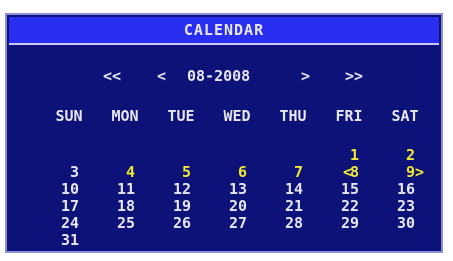 The width and height of the screenshot is (453, 261). Describe the element at coordinates (163, 206) in the screenshot. I see `day-cell: 19` at that location.